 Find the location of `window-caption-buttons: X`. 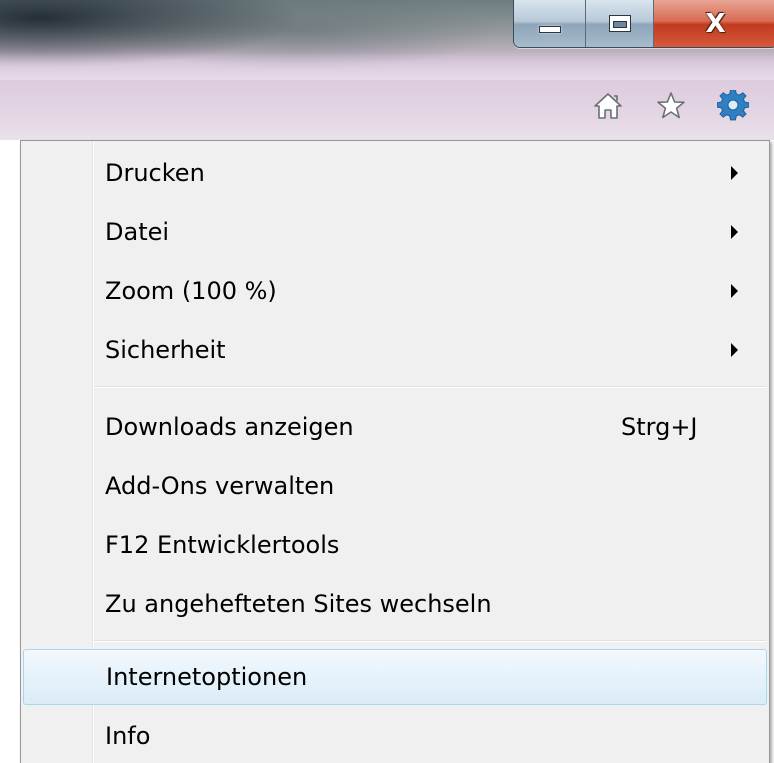

window-caption-buttons: X is located at coordinates (643, 24).